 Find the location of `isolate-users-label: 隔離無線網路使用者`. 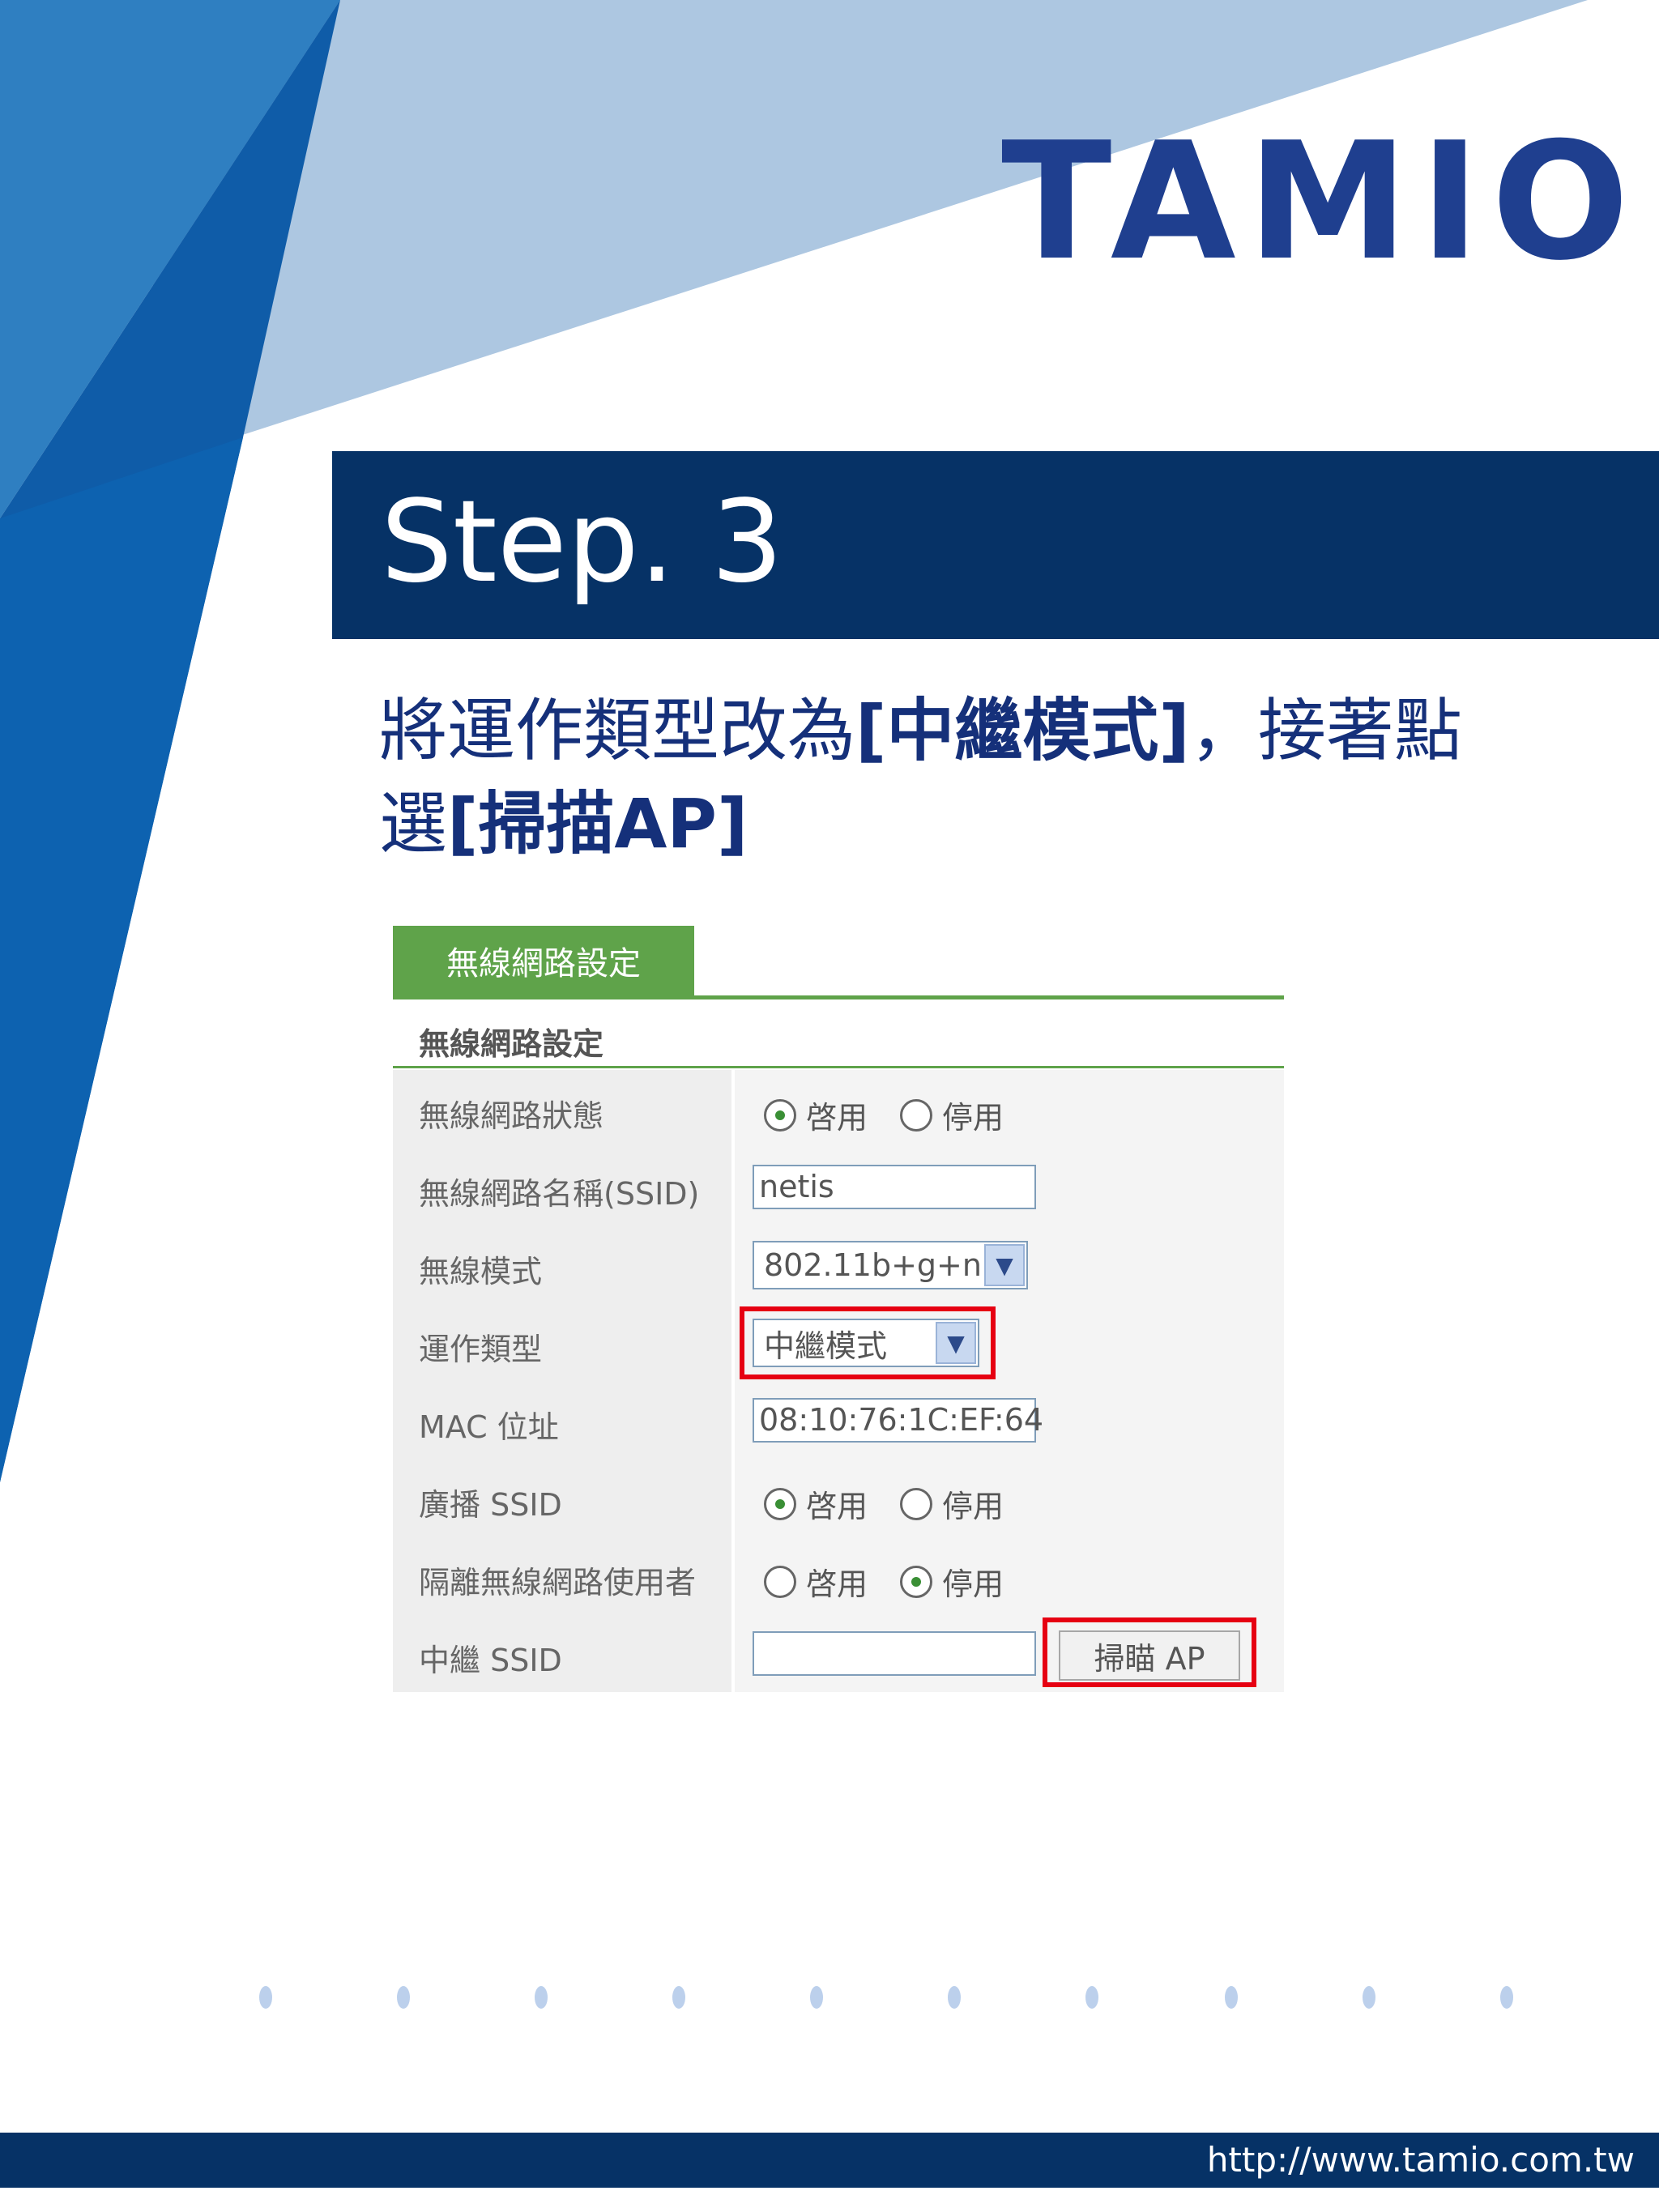

isolate-users-label: 隔離無線網路使用者 is located at coordinates (558, 1582).